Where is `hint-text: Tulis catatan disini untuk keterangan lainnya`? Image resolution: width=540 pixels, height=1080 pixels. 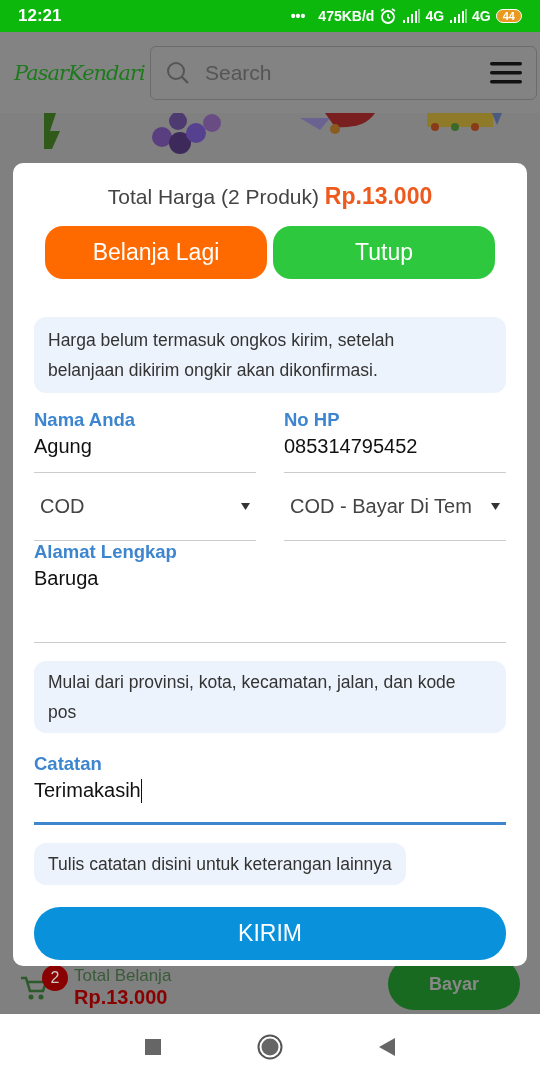 hint-text: Tulis catatan disini untuk keterangan lainnya is located at coordinates (220, 864).